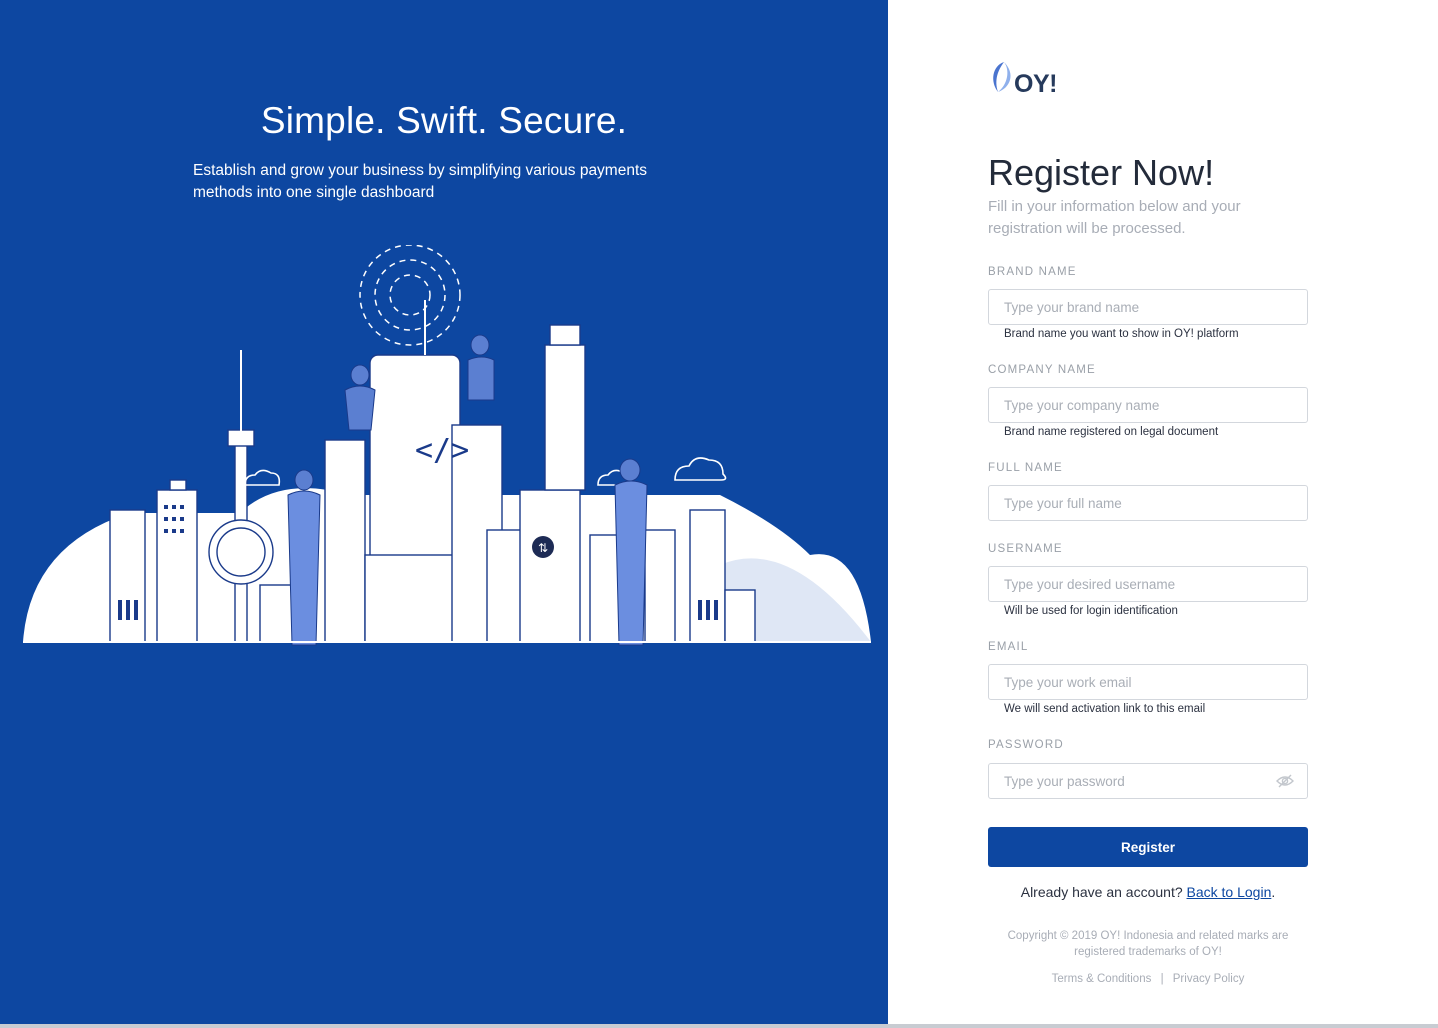 Image resolution: width=1438 pixels, height=1028 pixels. What do you see at coordinates (1032, 272) in the screenshot?
I see `brand-name-label: BRAND NAME` at bounding box center [1032, 272].